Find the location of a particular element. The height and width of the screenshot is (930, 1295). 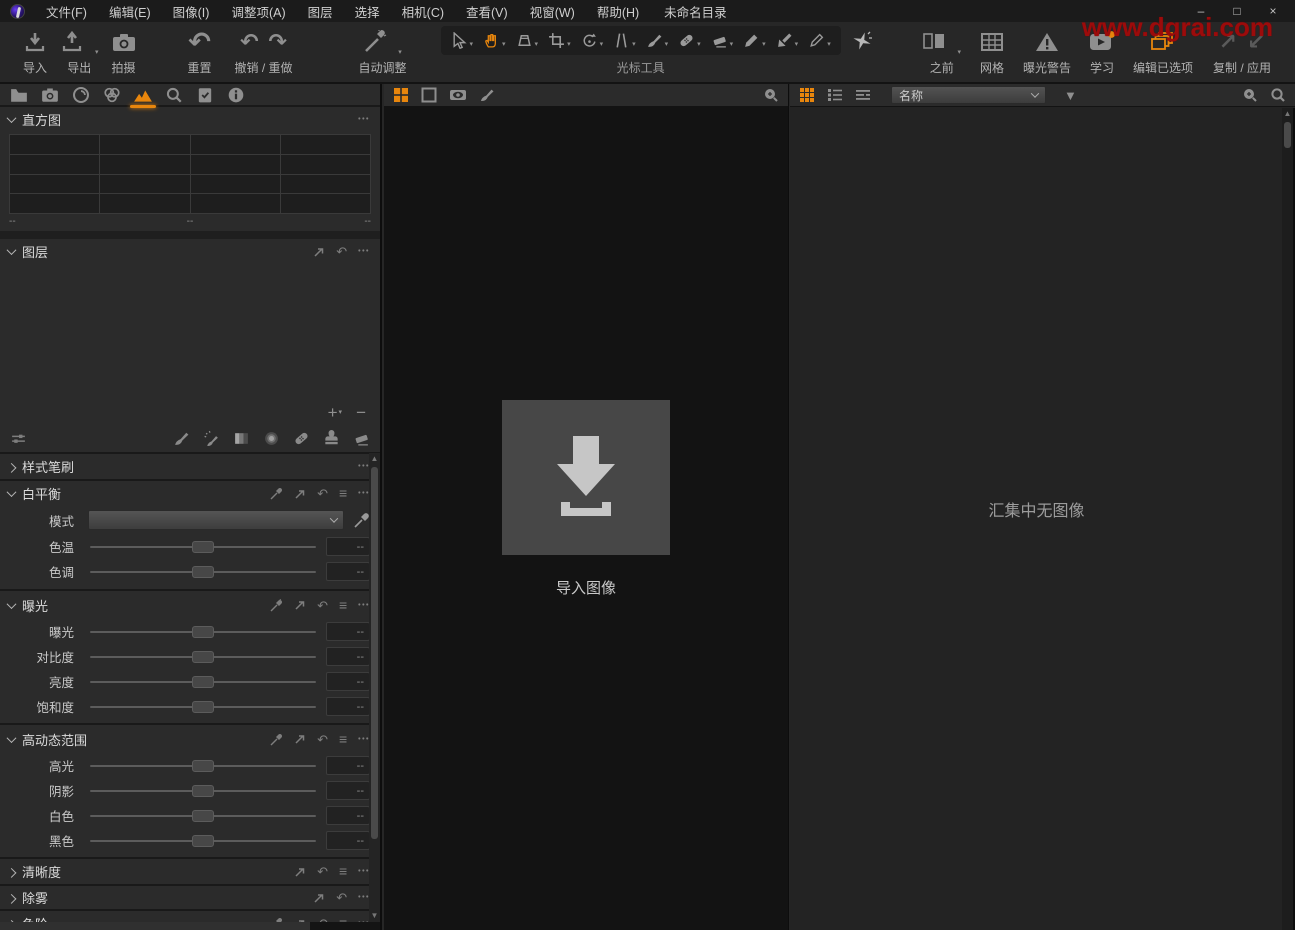

keystone-tool: ▾ is located at coordinates (624, 40).